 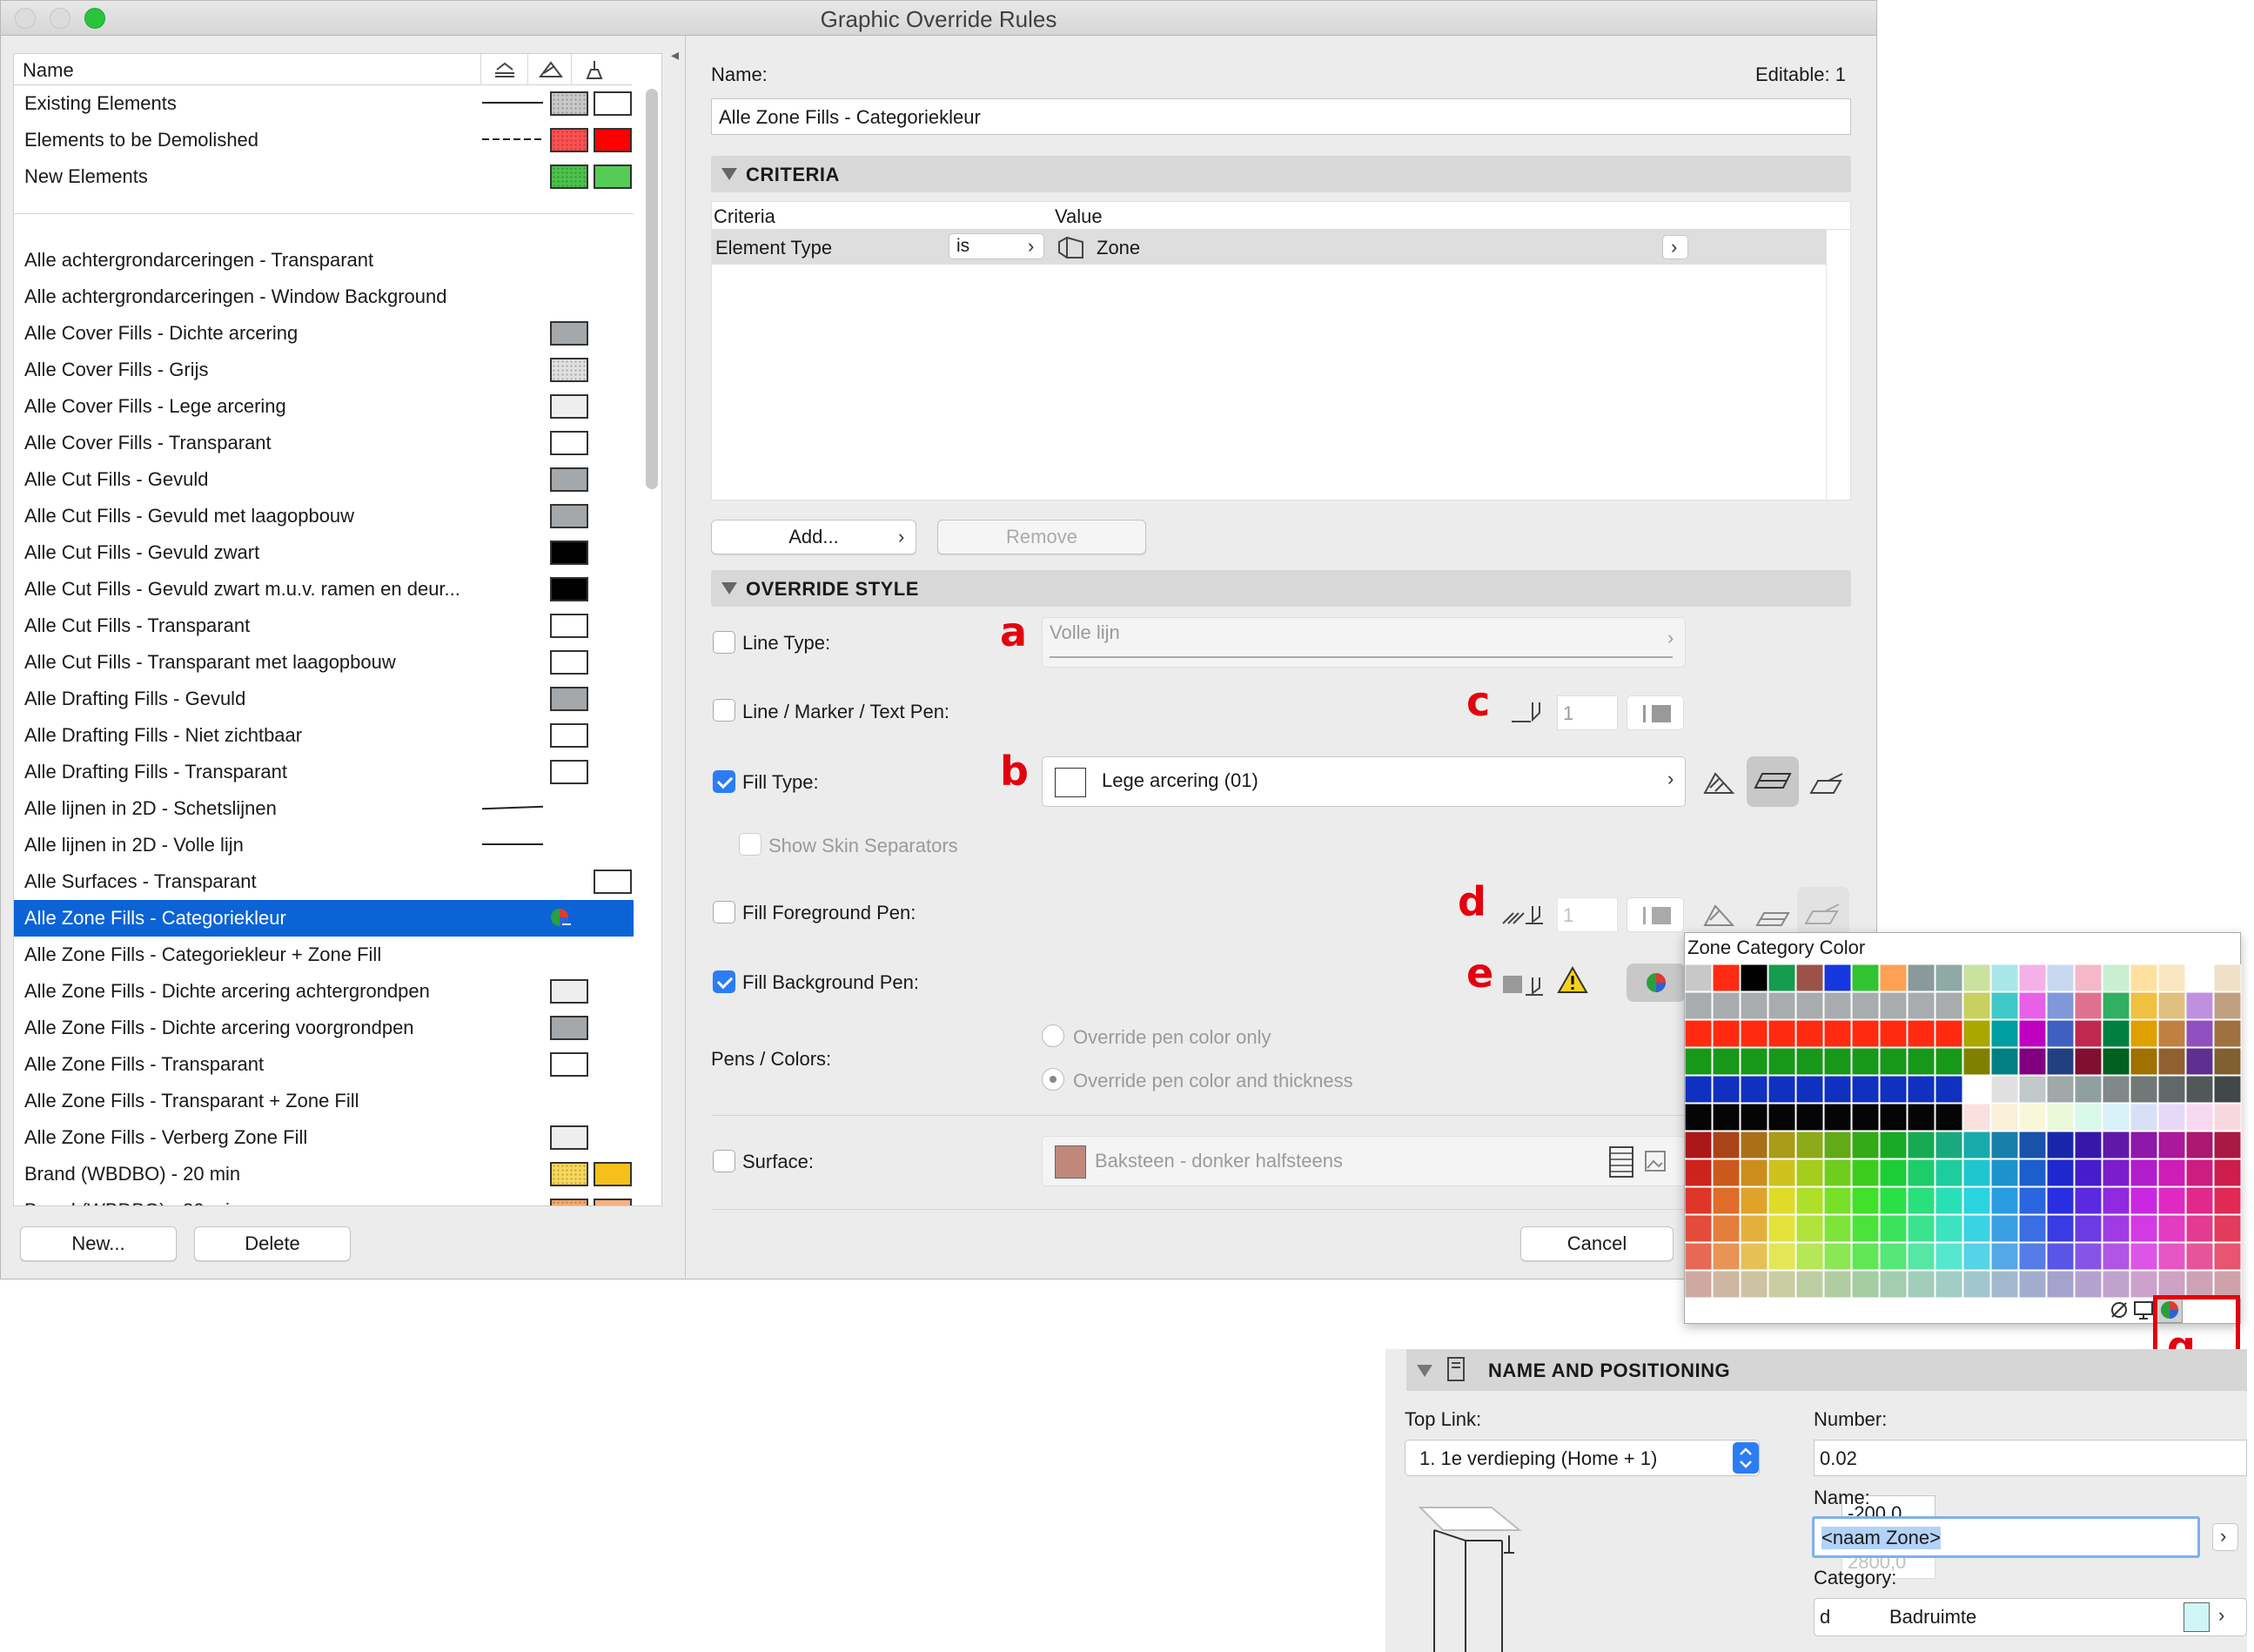 I want to click on rule-row: Alle Cover Fills - Dichte arcering, so click(x=324, y=334).